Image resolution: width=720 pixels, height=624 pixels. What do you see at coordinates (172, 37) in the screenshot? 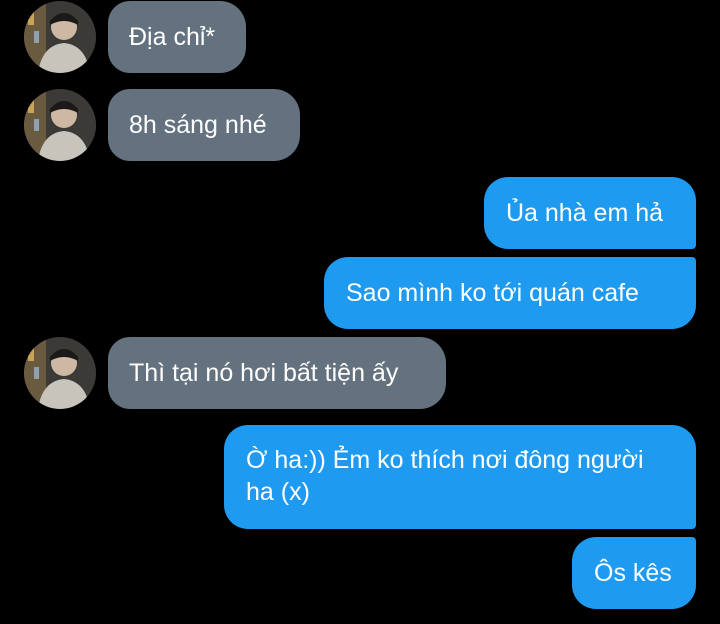
I see `message-text: Địa chỉ*` at bounding box center [172, 37].